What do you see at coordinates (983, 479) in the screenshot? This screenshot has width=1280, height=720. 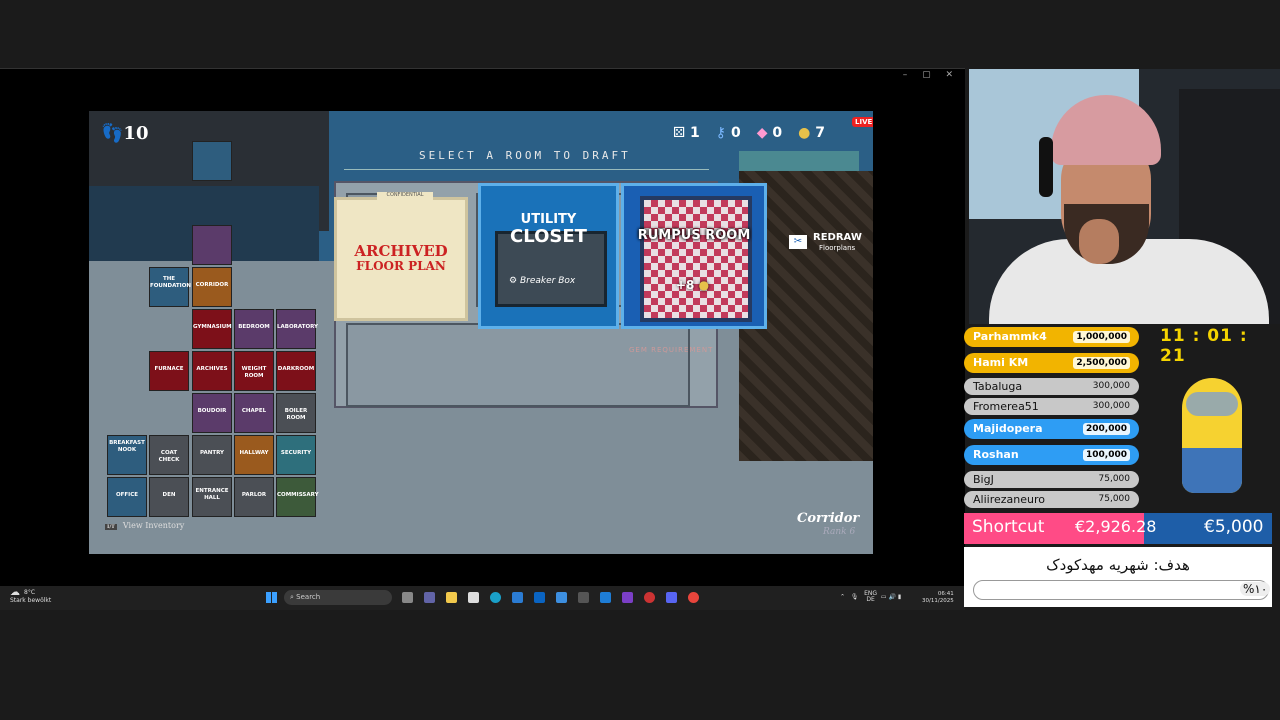 I see `donor-name: BigJ` at bounding box center [983, 479].